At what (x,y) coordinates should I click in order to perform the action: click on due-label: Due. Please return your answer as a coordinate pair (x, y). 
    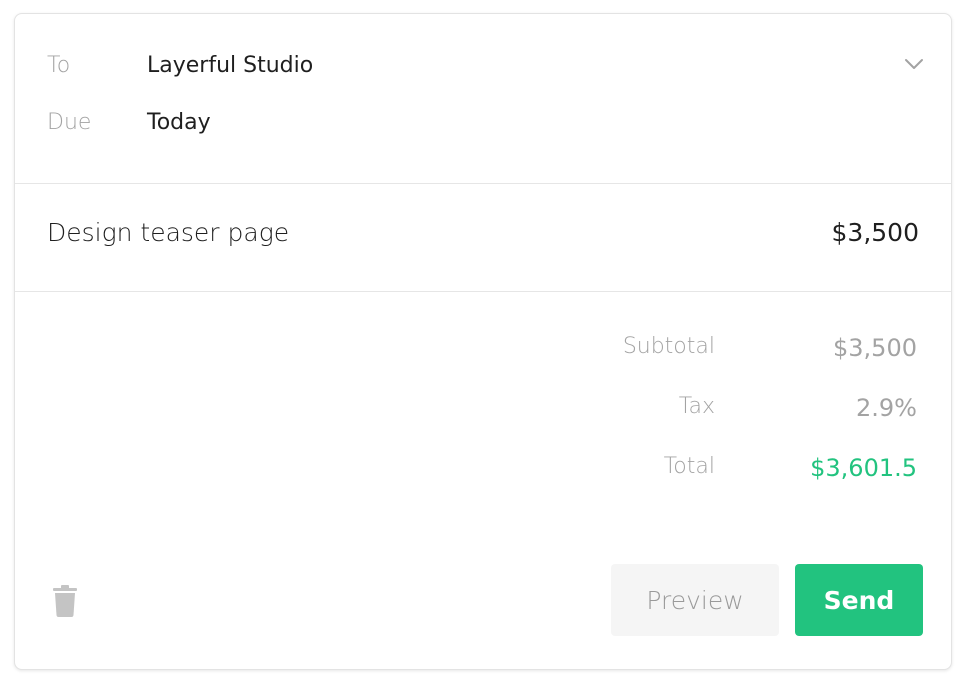
    Looking at the image, I should click on (69, 122).